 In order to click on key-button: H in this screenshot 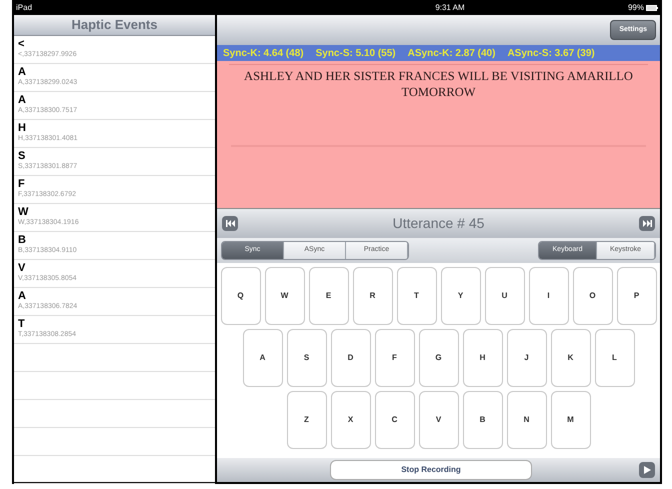, I will do `click(482, 358)`.